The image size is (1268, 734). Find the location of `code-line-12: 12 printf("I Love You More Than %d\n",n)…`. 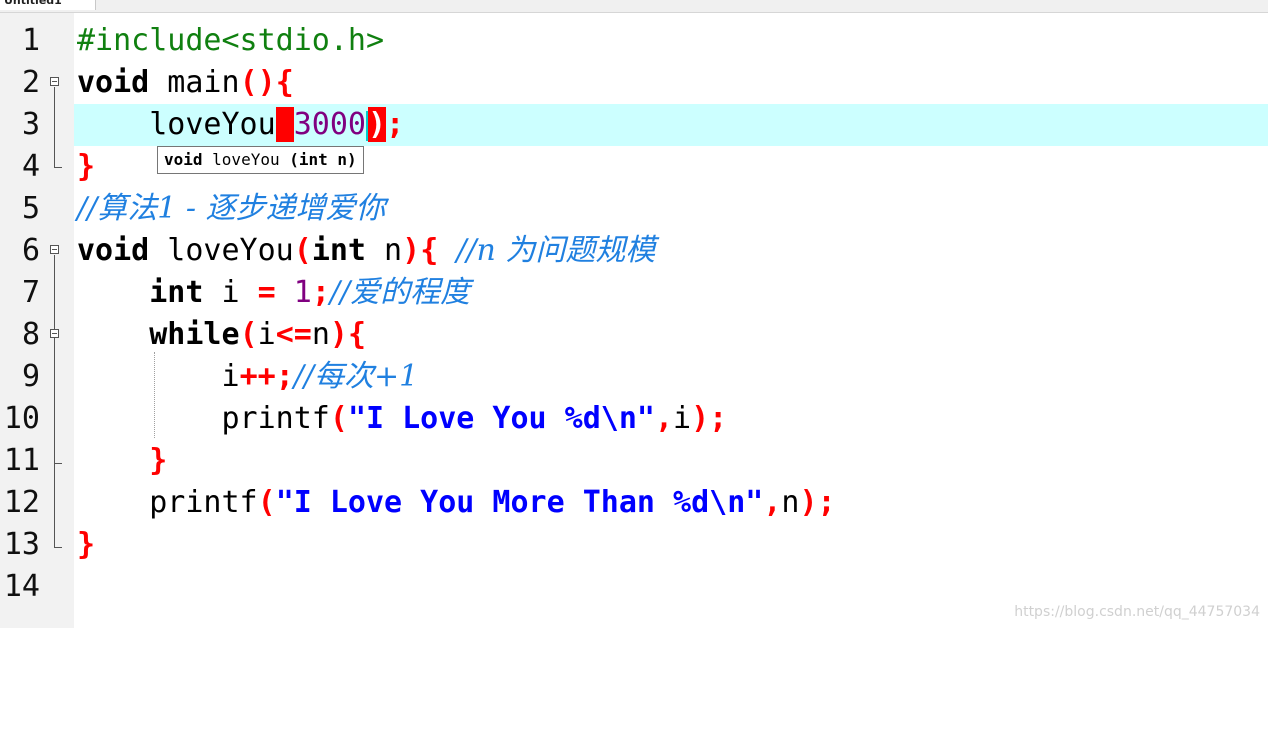

code-line-12: 12 printf("I Love You More Than %d\n",n)… is located at coordinates (634, 503).